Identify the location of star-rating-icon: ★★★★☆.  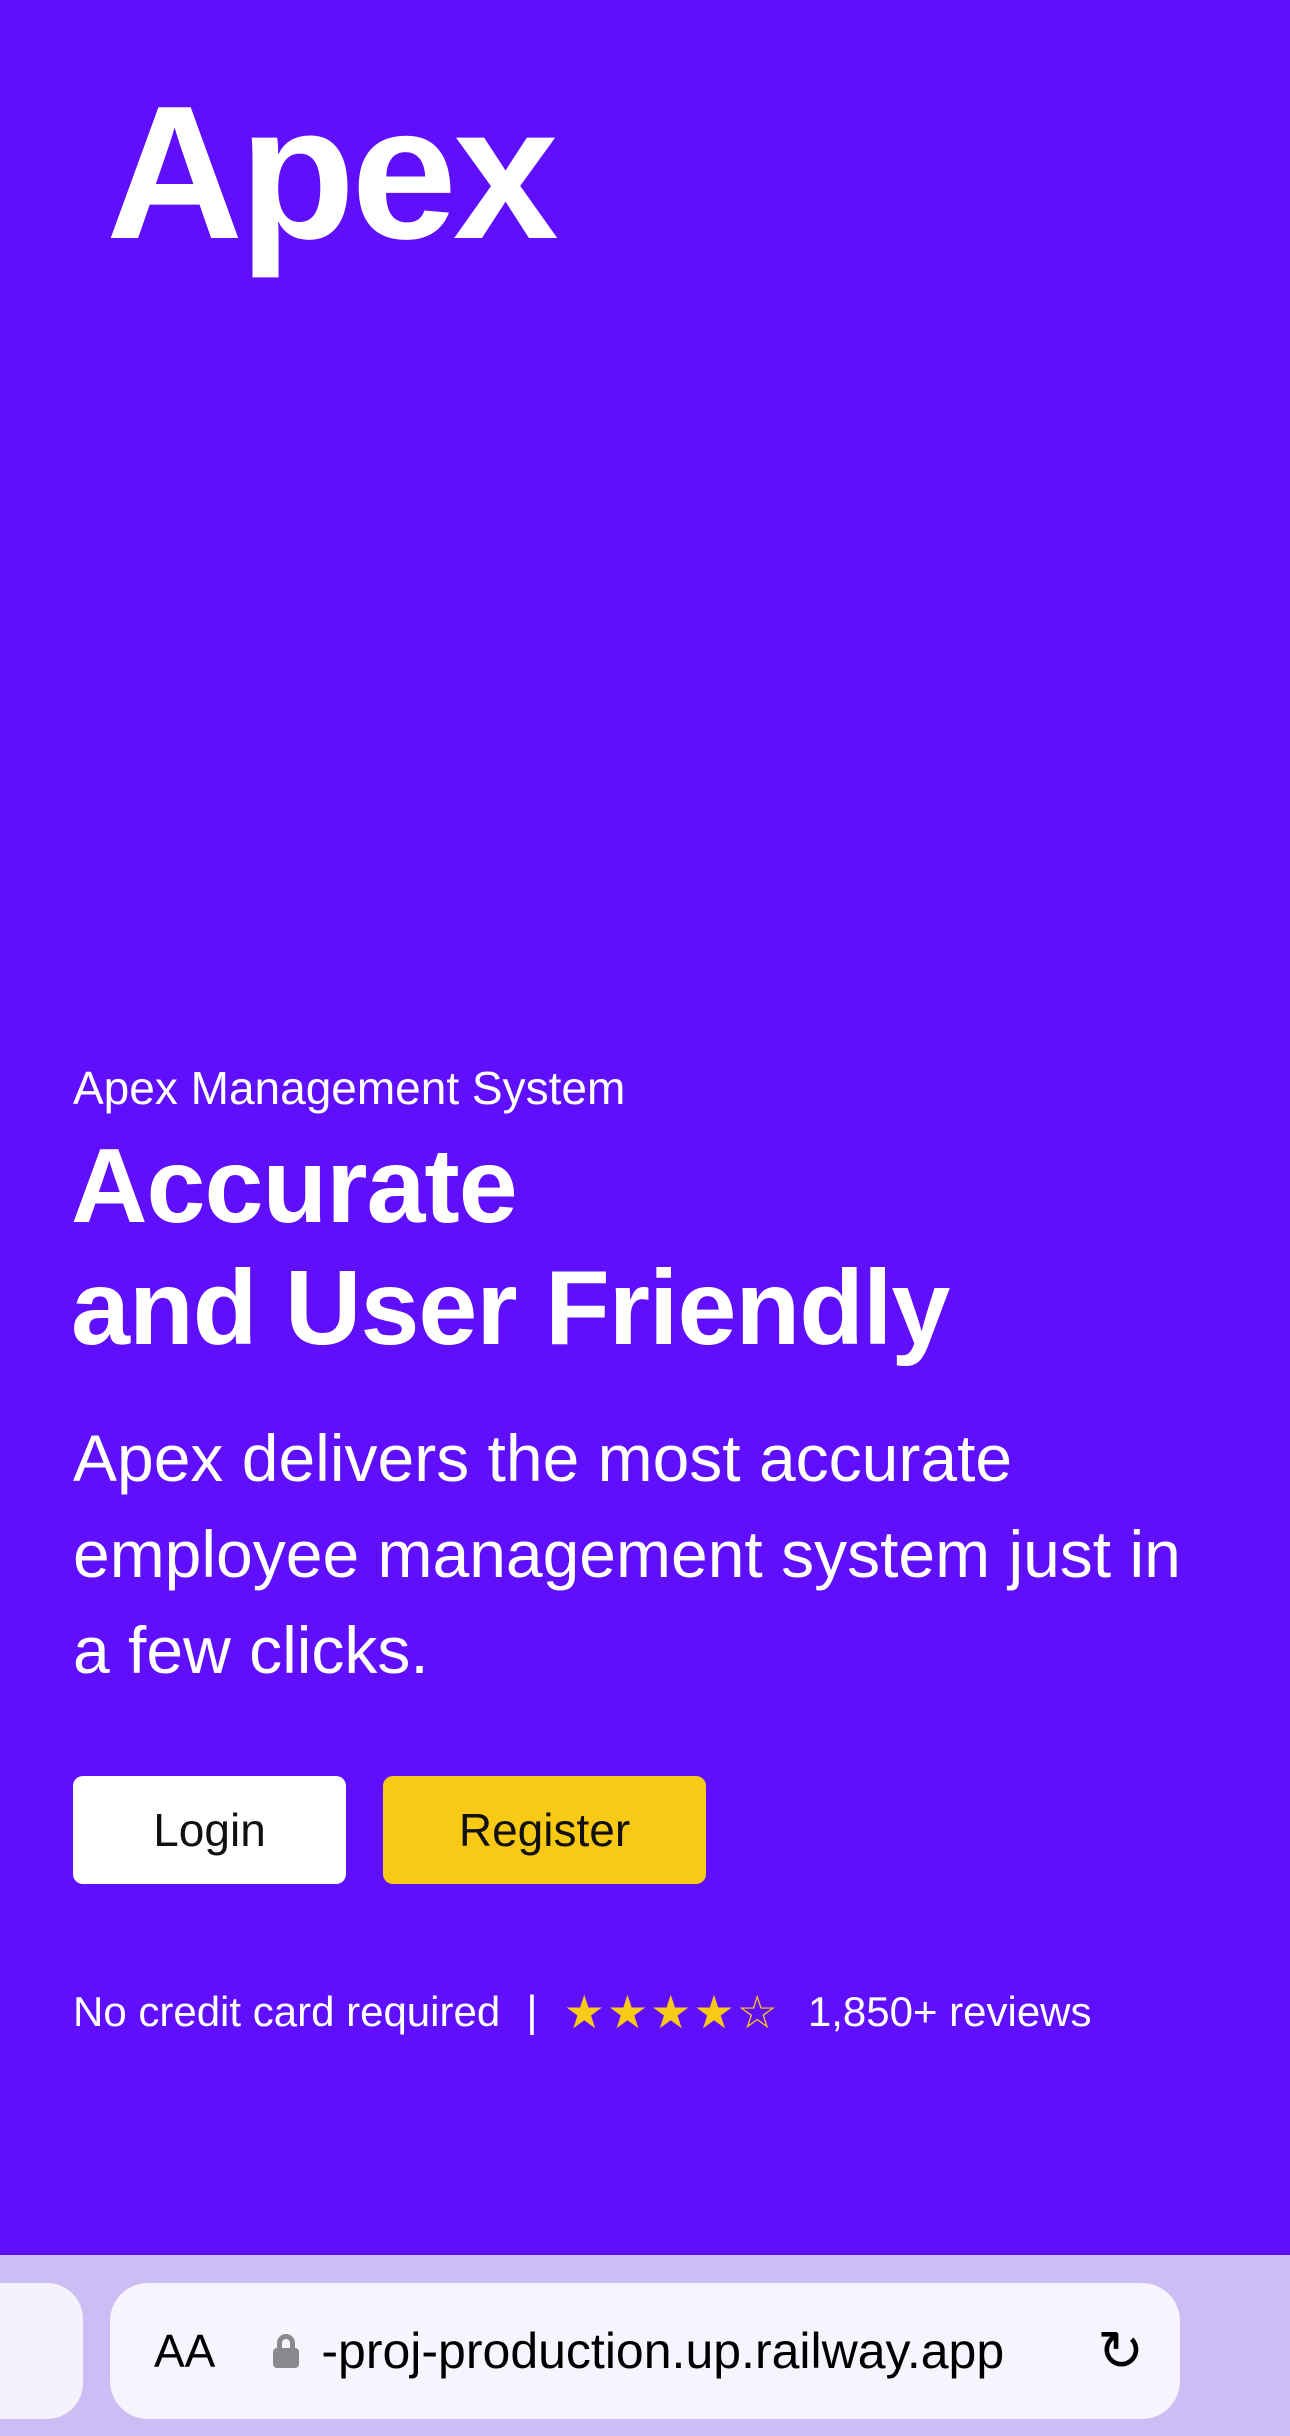
(671, 2012).